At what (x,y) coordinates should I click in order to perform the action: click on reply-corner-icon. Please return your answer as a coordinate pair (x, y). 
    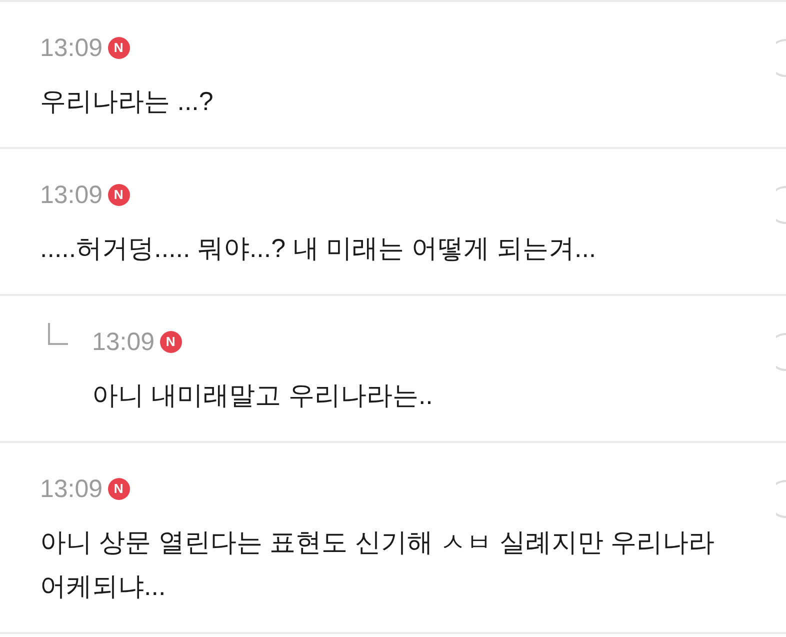
    Looking at the image, I should click on (58, 334).